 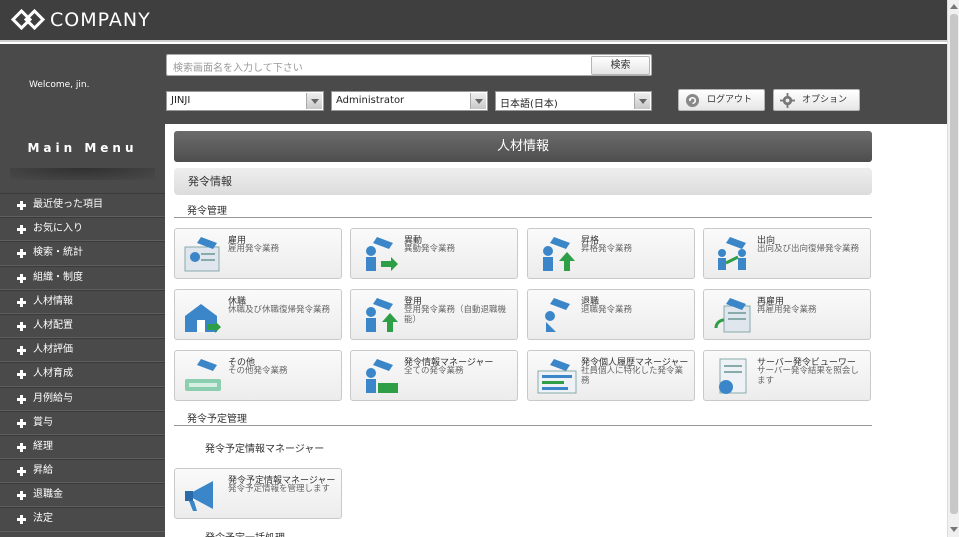 I want to click on sidebar-item-recent: 最近使った項目, so click(x=82, y=205).